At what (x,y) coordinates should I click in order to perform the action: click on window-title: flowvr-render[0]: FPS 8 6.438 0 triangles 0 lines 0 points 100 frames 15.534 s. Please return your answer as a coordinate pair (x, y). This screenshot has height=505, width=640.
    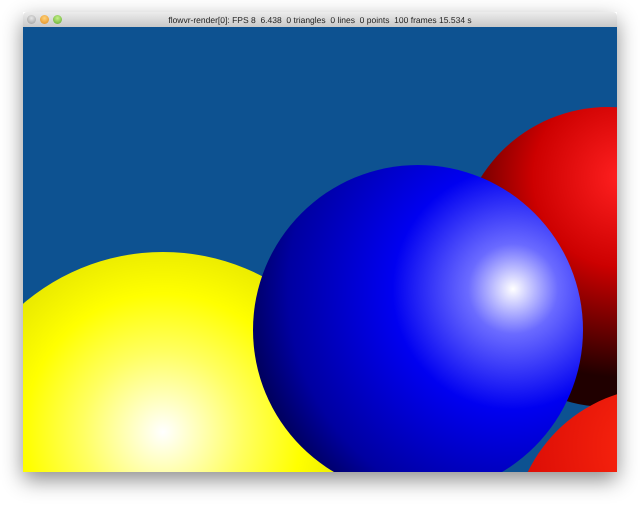
    Looking at the image, I should click on (320, 19).